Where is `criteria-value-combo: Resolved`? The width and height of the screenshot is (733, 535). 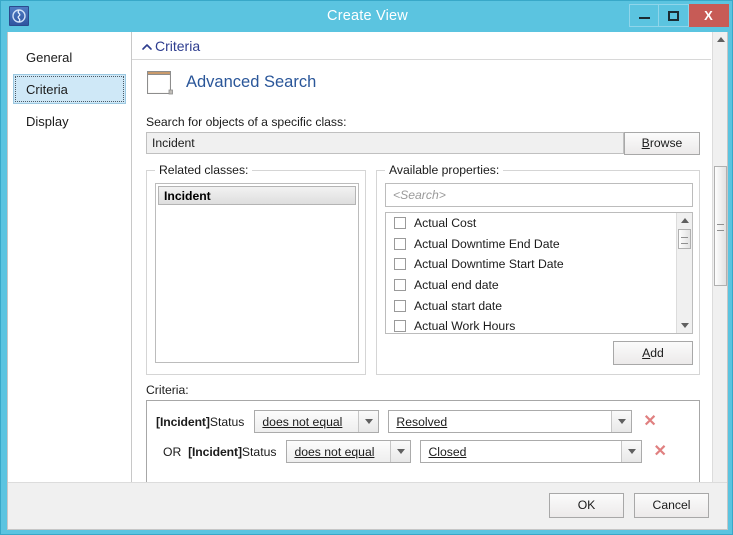 criteria-value-combo: Resolved is located at coordinates (510, 421).